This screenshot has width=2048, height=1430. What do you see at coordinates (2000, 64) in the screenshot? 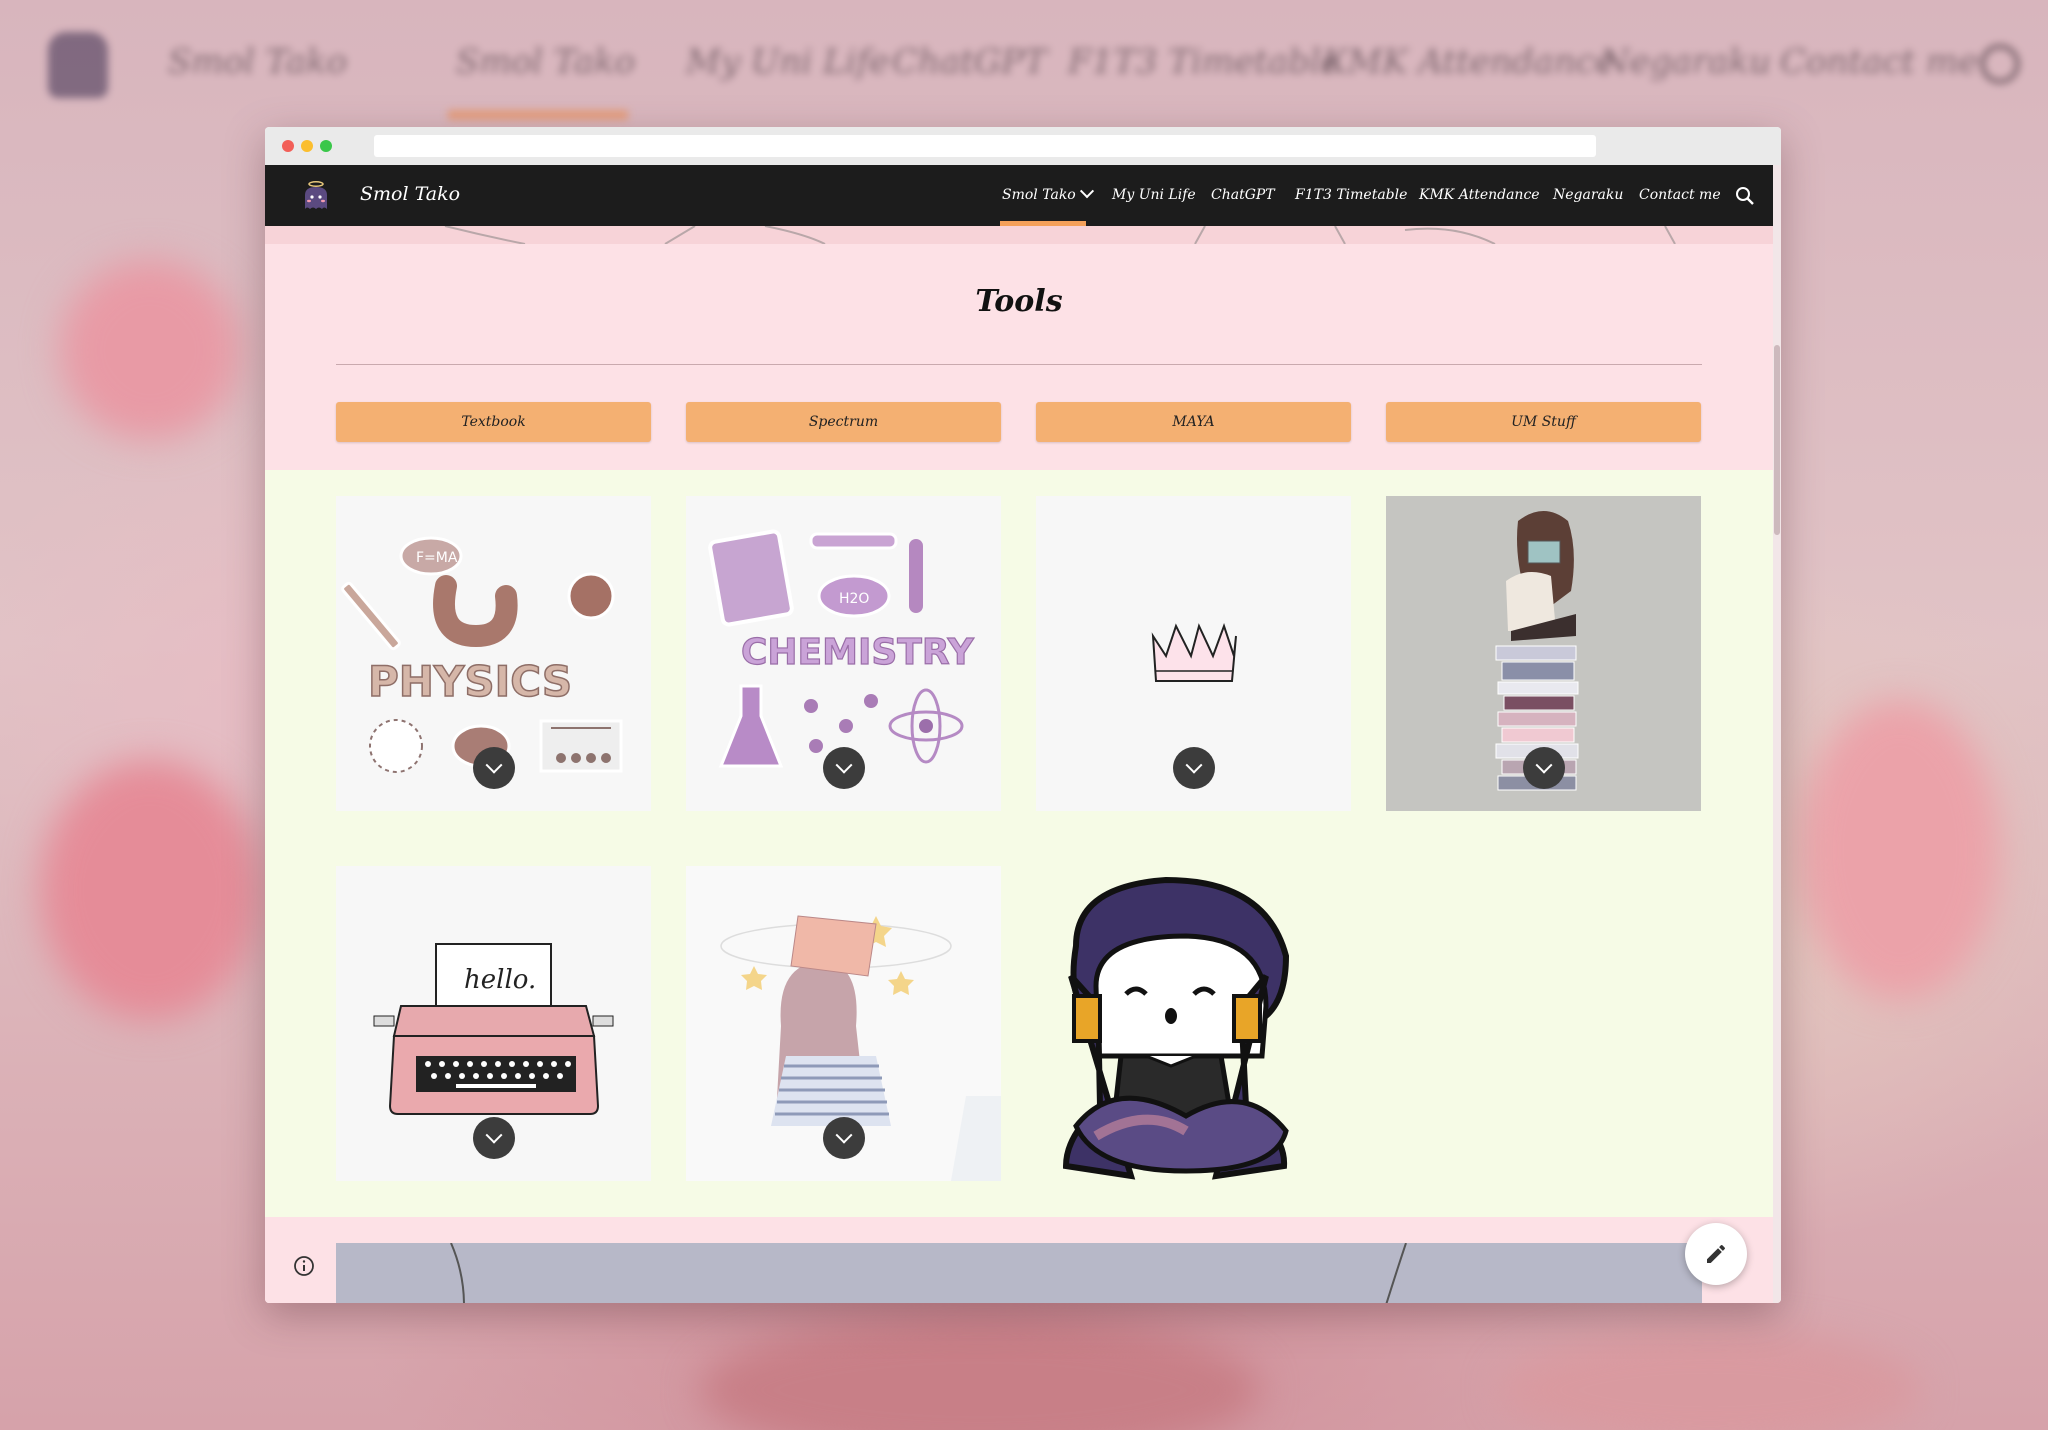
I see `bg-search-icon` at bounding box center [2000, 64].